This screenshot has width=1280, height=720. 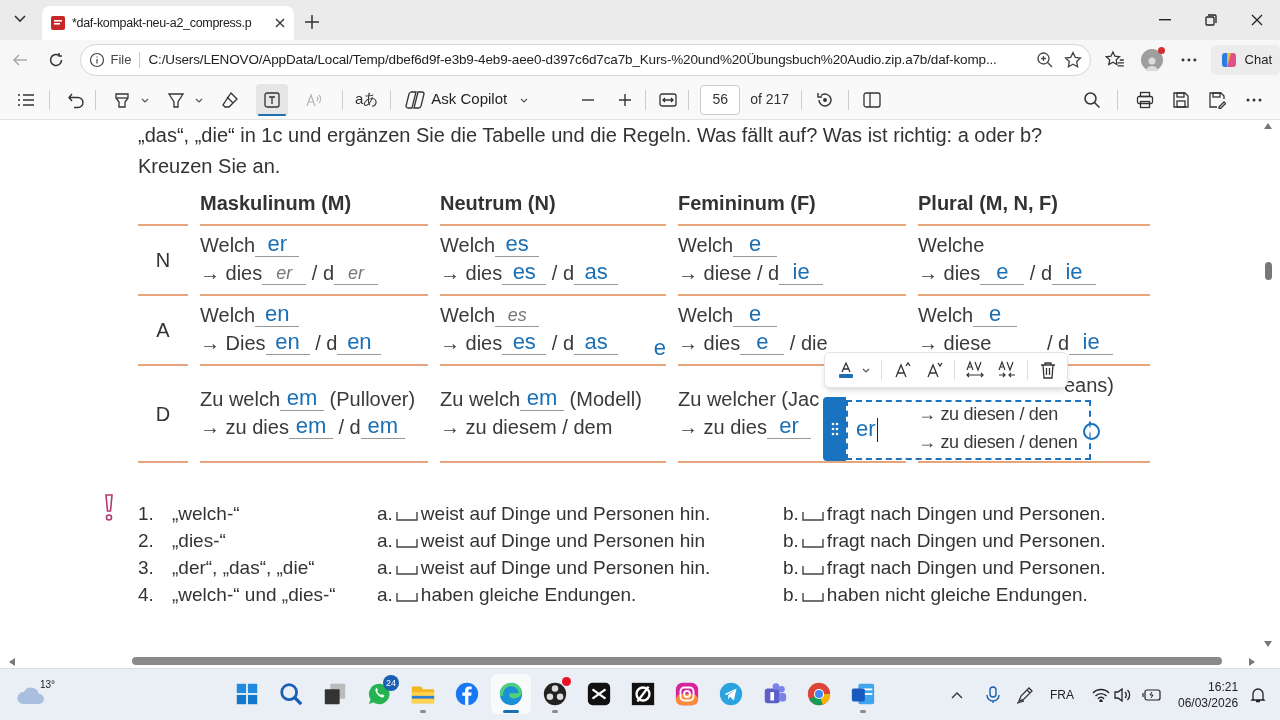 I want to click on printed-text: → zu dies, so click(x=244, y=427).